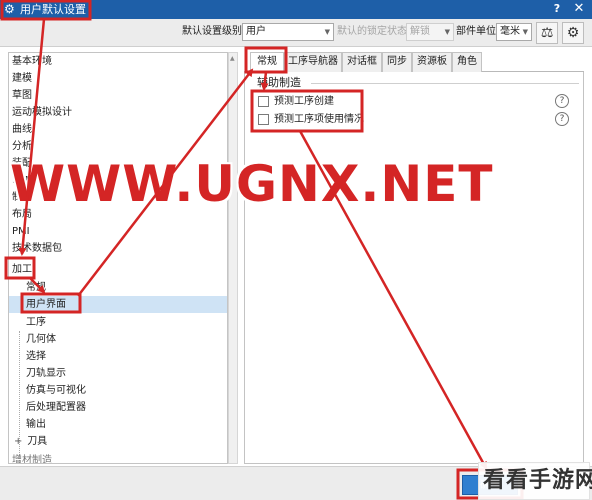 The width and height of the screenshot is (592, 500). What do you see at coordinates (537, 480) in the screenshot?
I see `stamp-text: 看看手游网` at bounding box center [537, 480].